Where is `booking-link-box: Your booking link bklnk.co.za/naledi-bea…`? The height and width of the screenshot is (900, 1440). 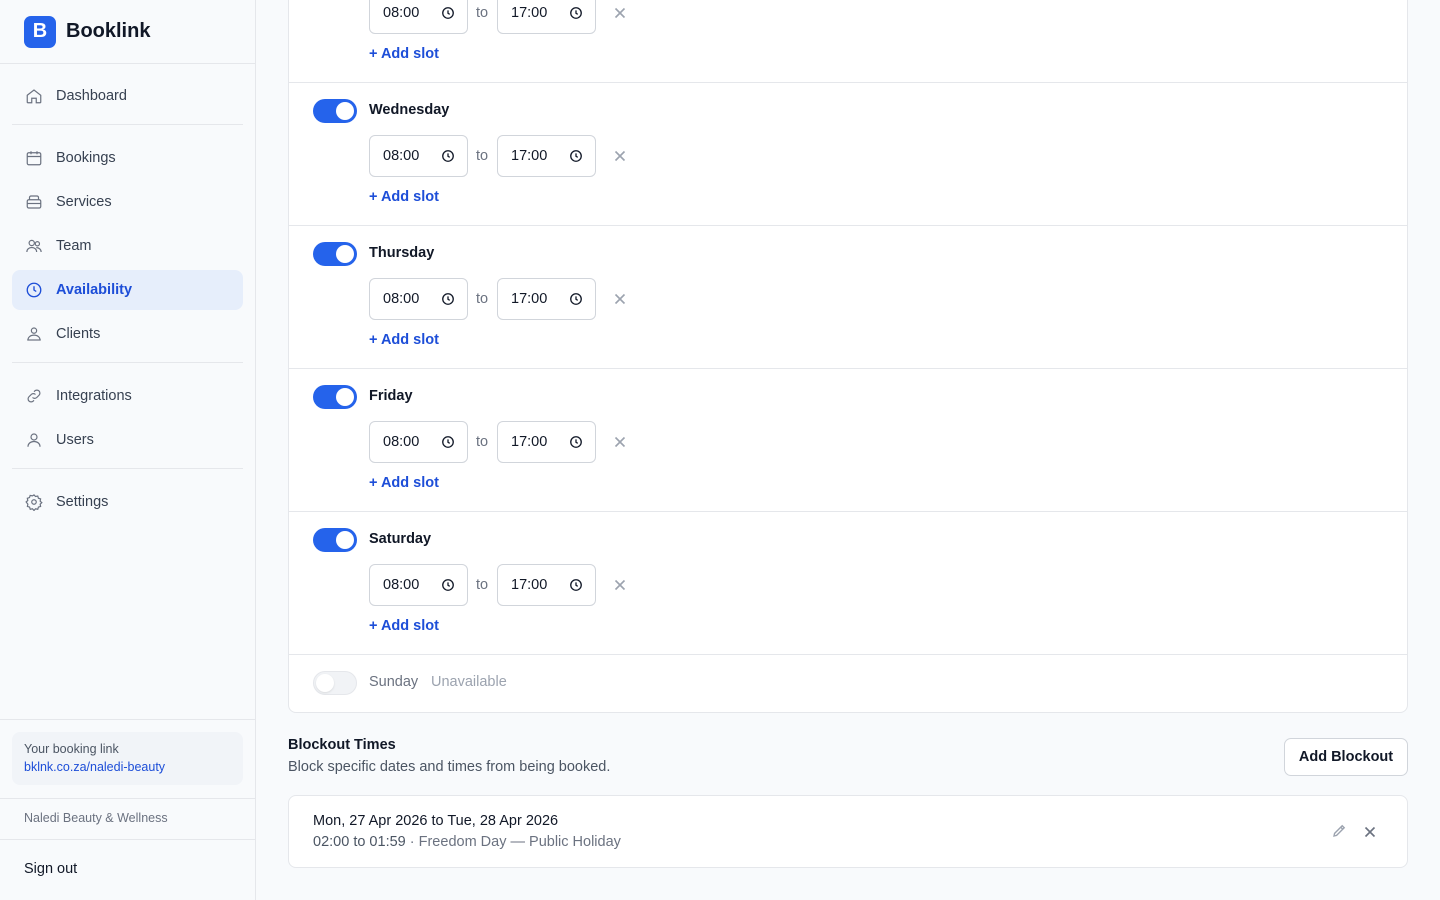
booking-link-box: Your booking link bklnk.co.za/naledi-bea… is located at coordinates (127, 758).